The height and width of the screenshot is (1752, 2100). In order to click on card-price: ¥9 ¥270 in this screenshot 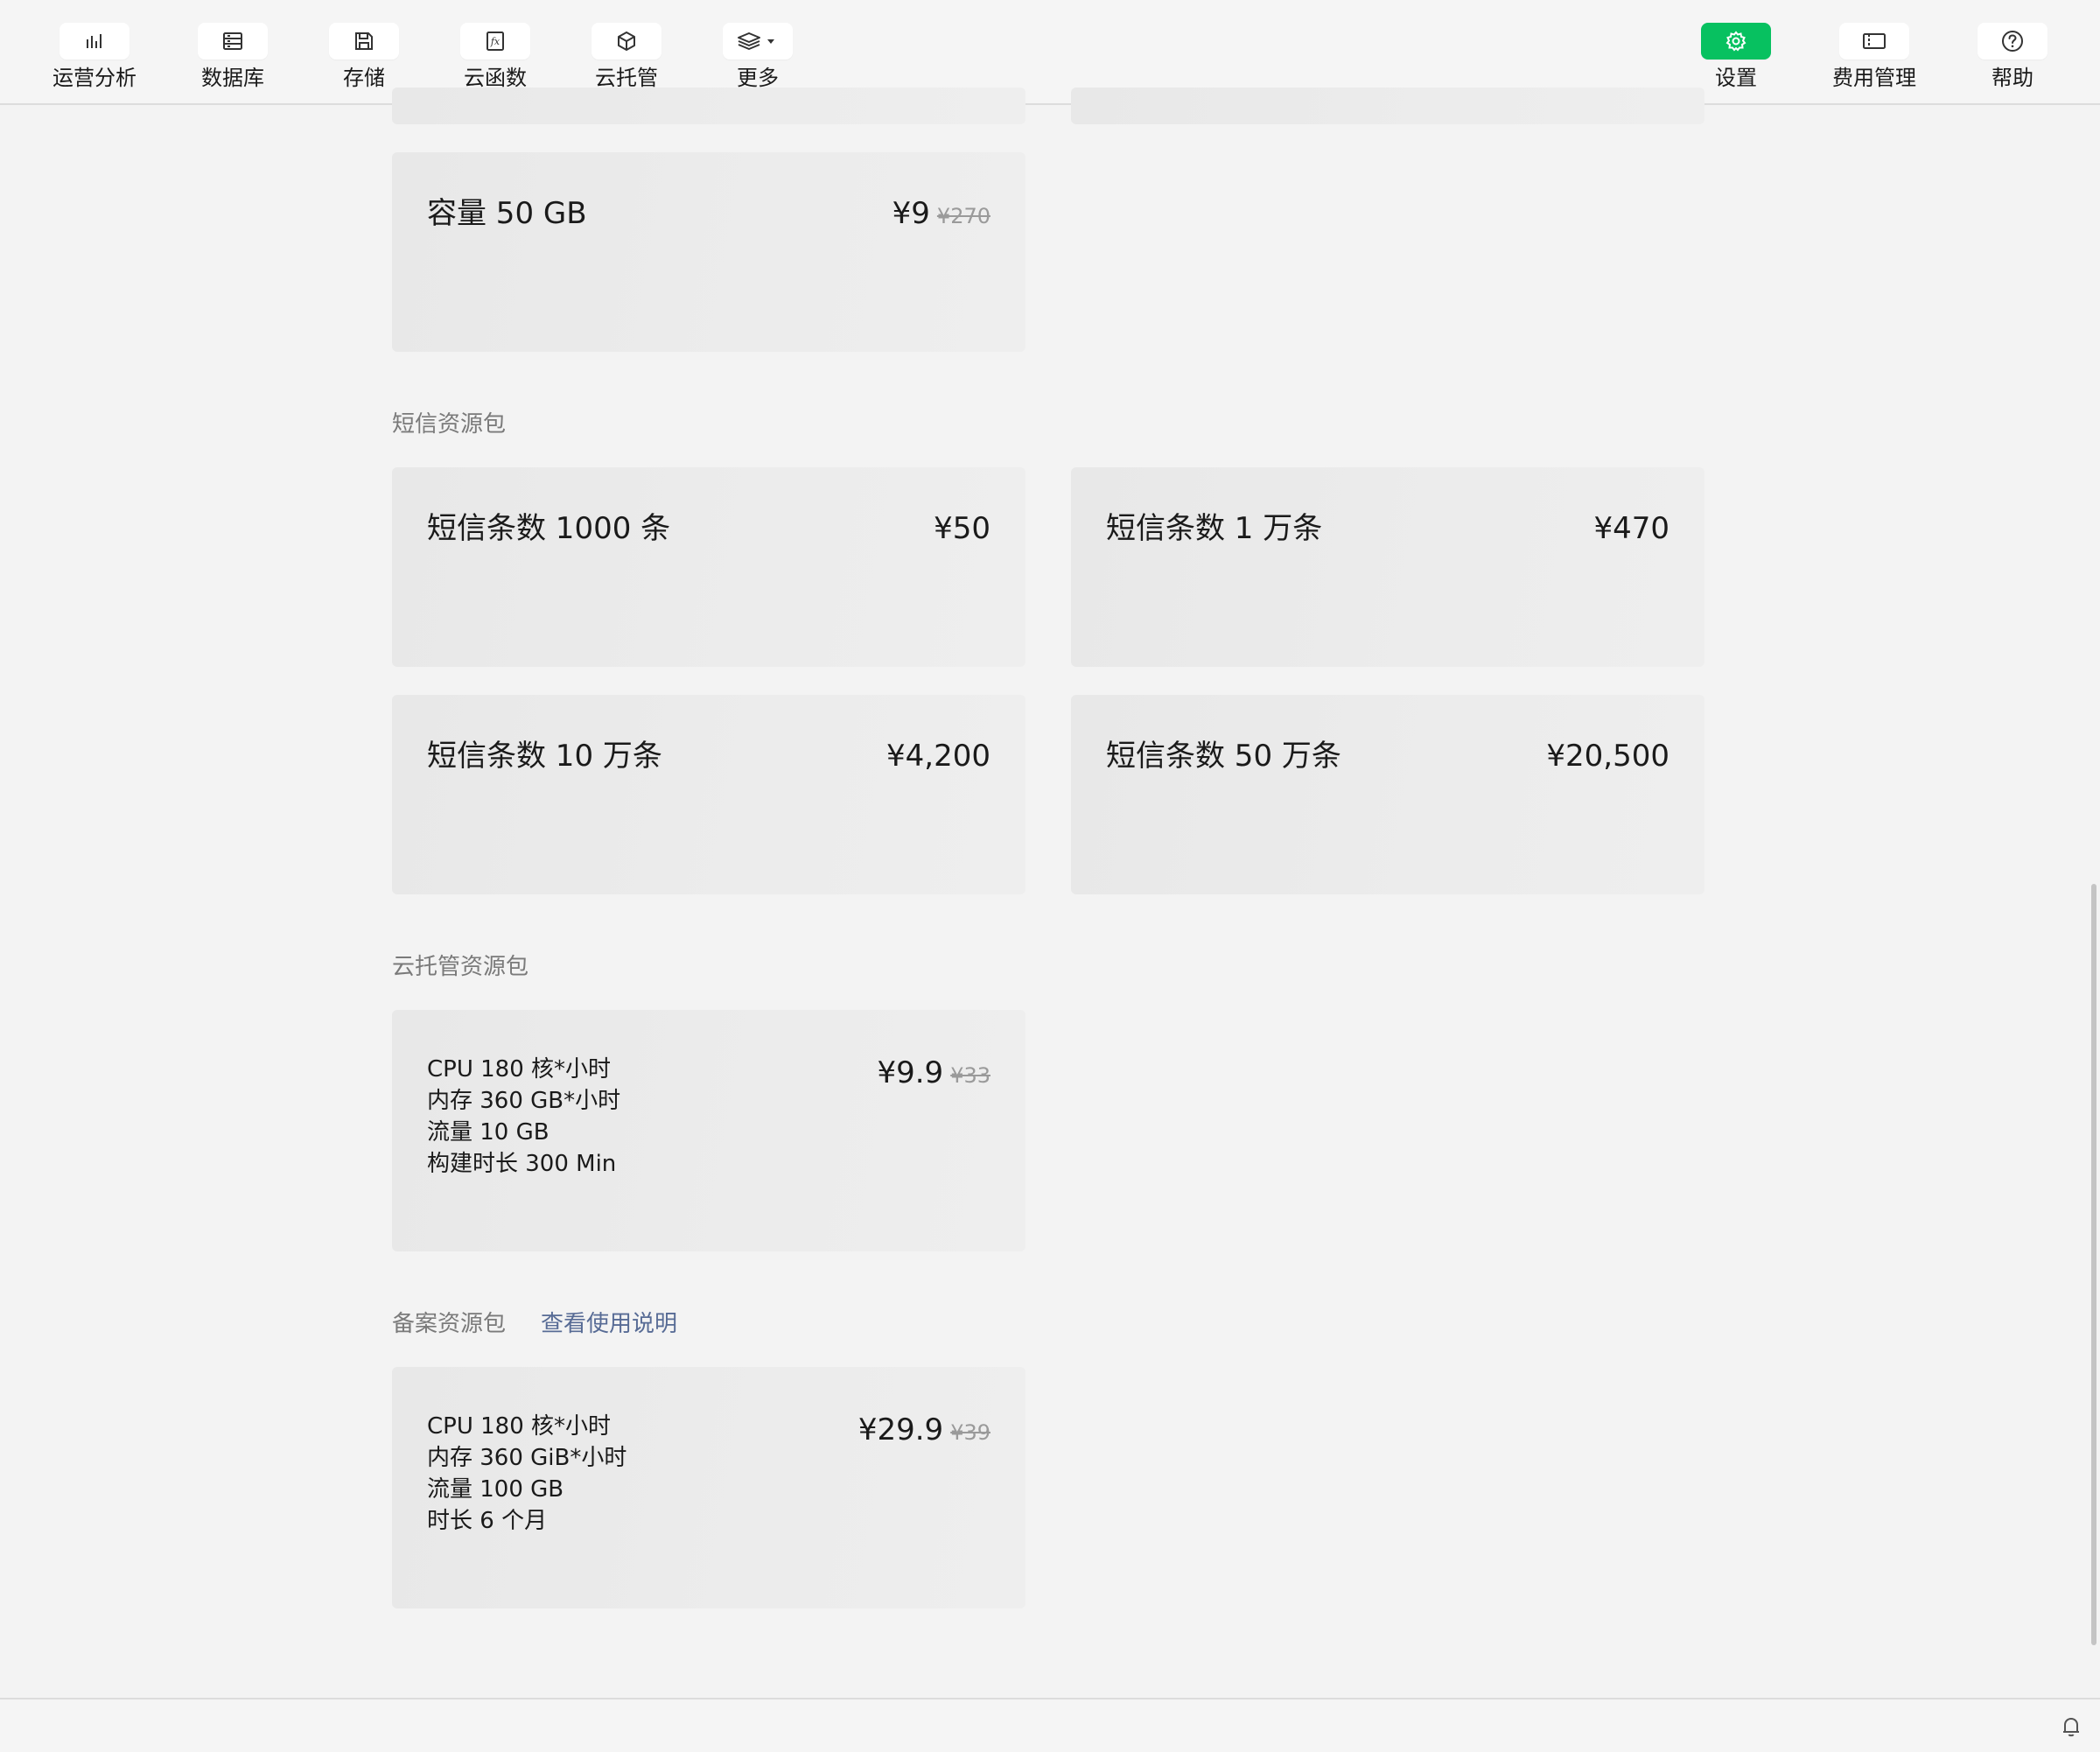, I will do `click(941, 215)`.